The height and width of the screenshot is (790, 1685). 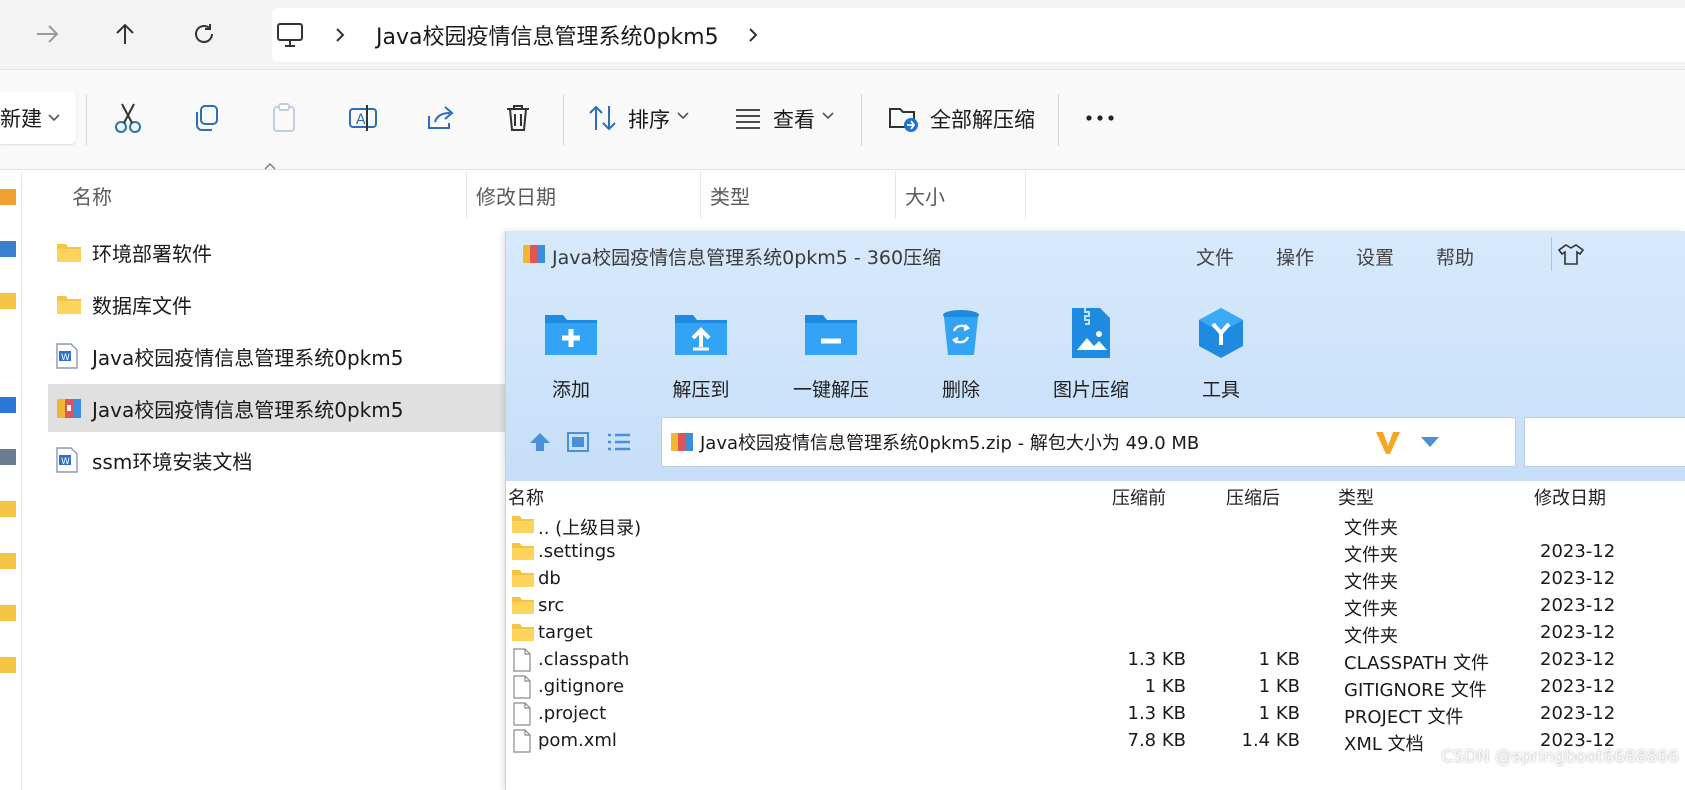 I want to click on thumbnail-view-icon, so click(x=578, y=442).